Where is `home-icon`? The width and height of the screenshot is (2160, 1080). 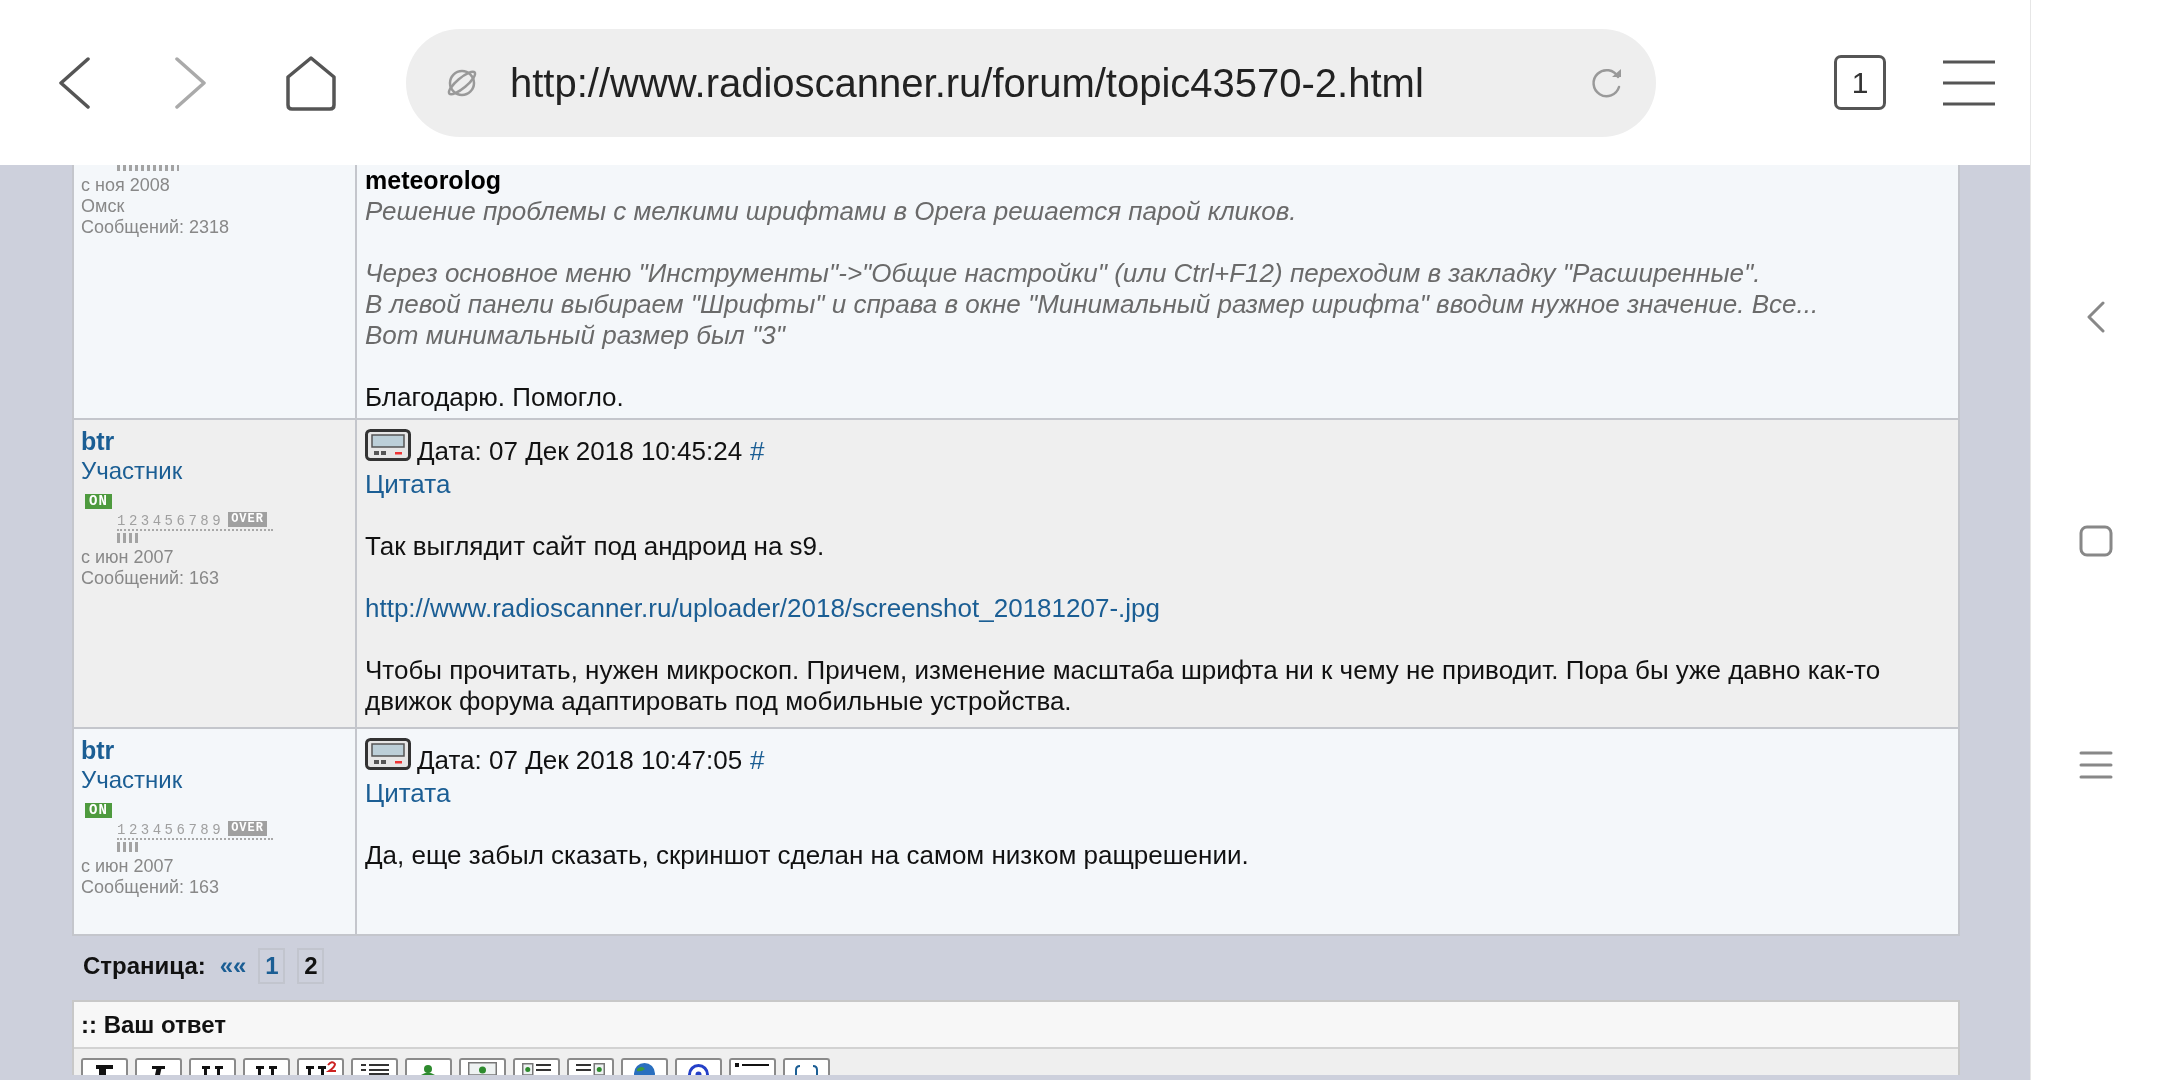
home-icon is located at coordinates (311, 82).